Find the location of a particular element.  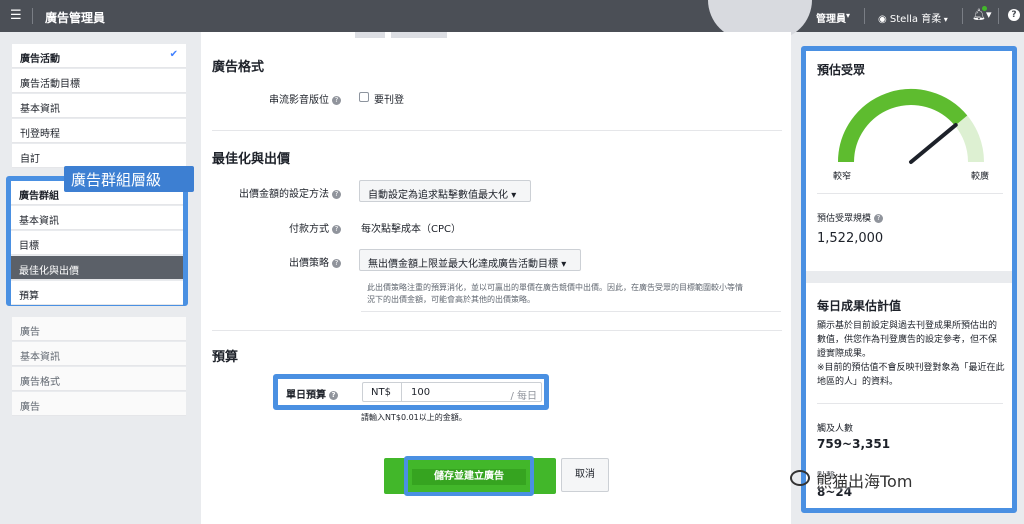

nav-label: 目標 is located at coordinates (29, 246).